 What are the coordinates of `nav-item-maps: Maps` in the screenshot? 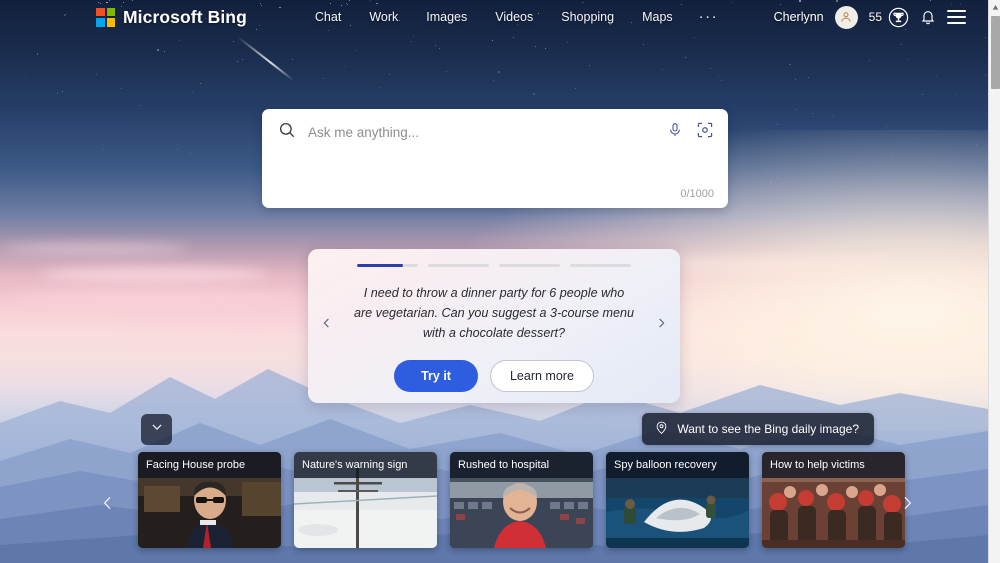 It's located at (657, 17).